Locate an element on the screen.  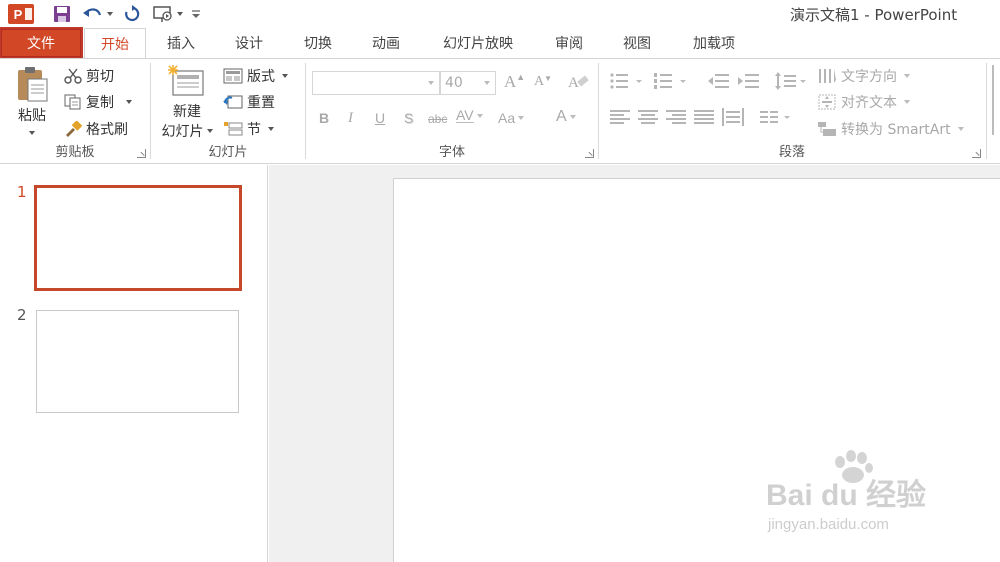
thumbnail-number-1: 1 is located at coordinates (22, 192).